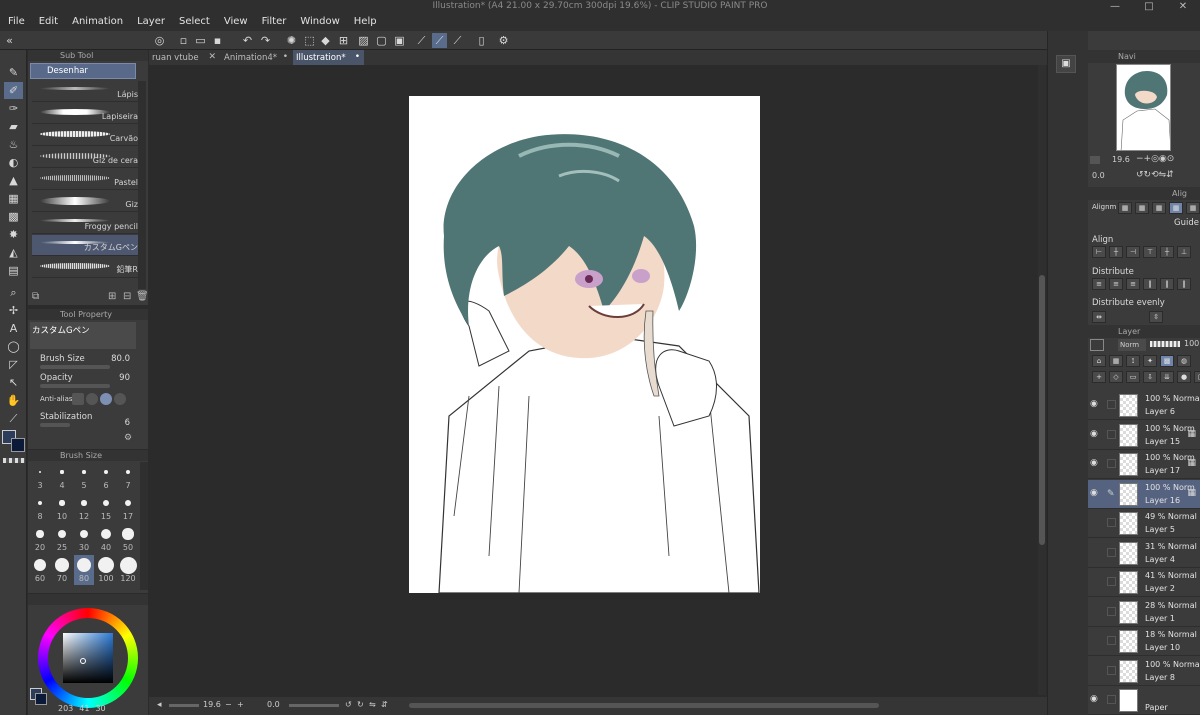 This screenshot has width=1200, height=715. I want to click on eraser-tool-icon: ▰, so click(13, 126).